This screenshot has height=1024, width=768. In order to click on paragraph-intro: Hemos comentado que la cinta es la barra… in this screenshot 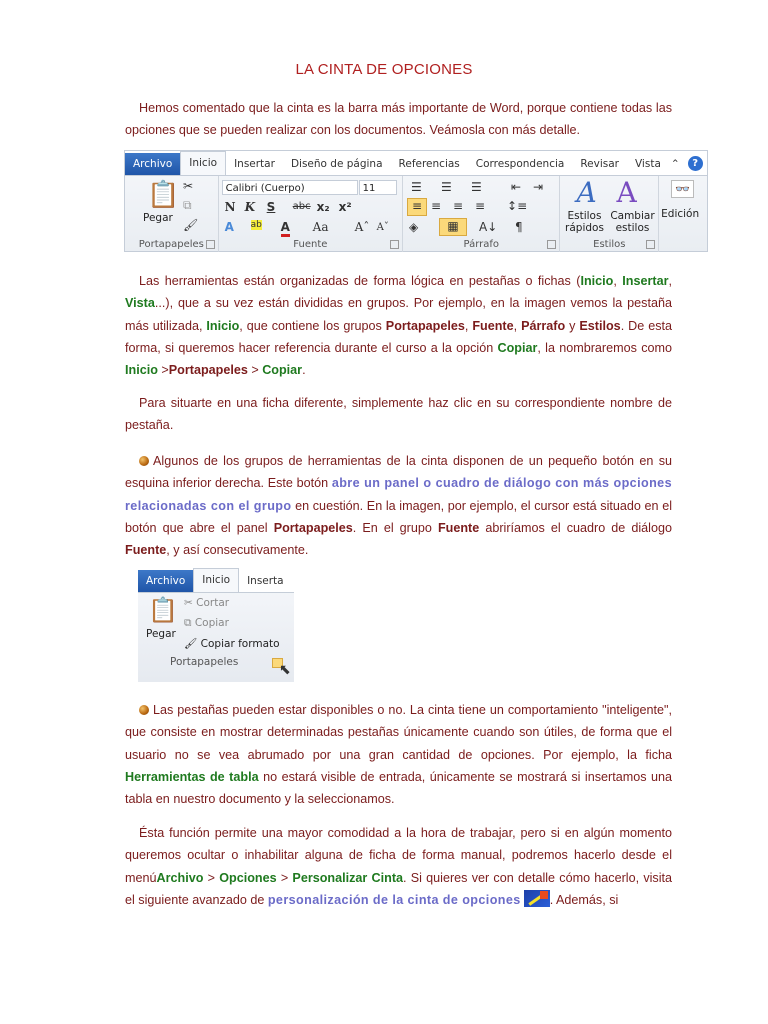, I will do `click(398, 119)`.